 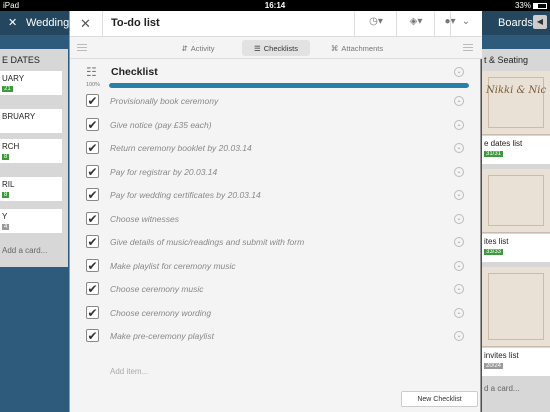 What do you see at coordinates (516, 103) in the screenshot?
I see `card-cover-image: Nikki & Nic` at bounding box center [516, 103].